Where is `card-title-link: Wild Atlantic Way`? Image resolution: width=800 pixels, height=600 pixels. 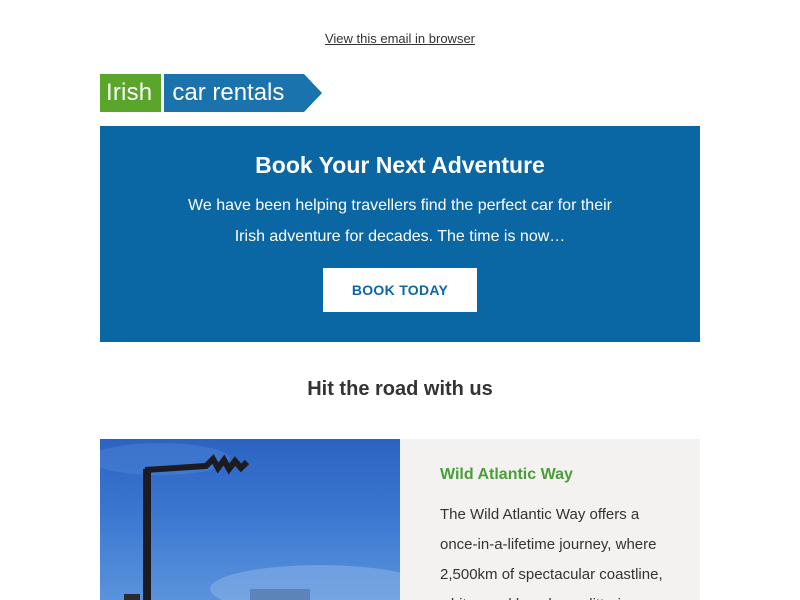
card-title-link: Wild Atlantic Way is located at coordinates (506, 475).